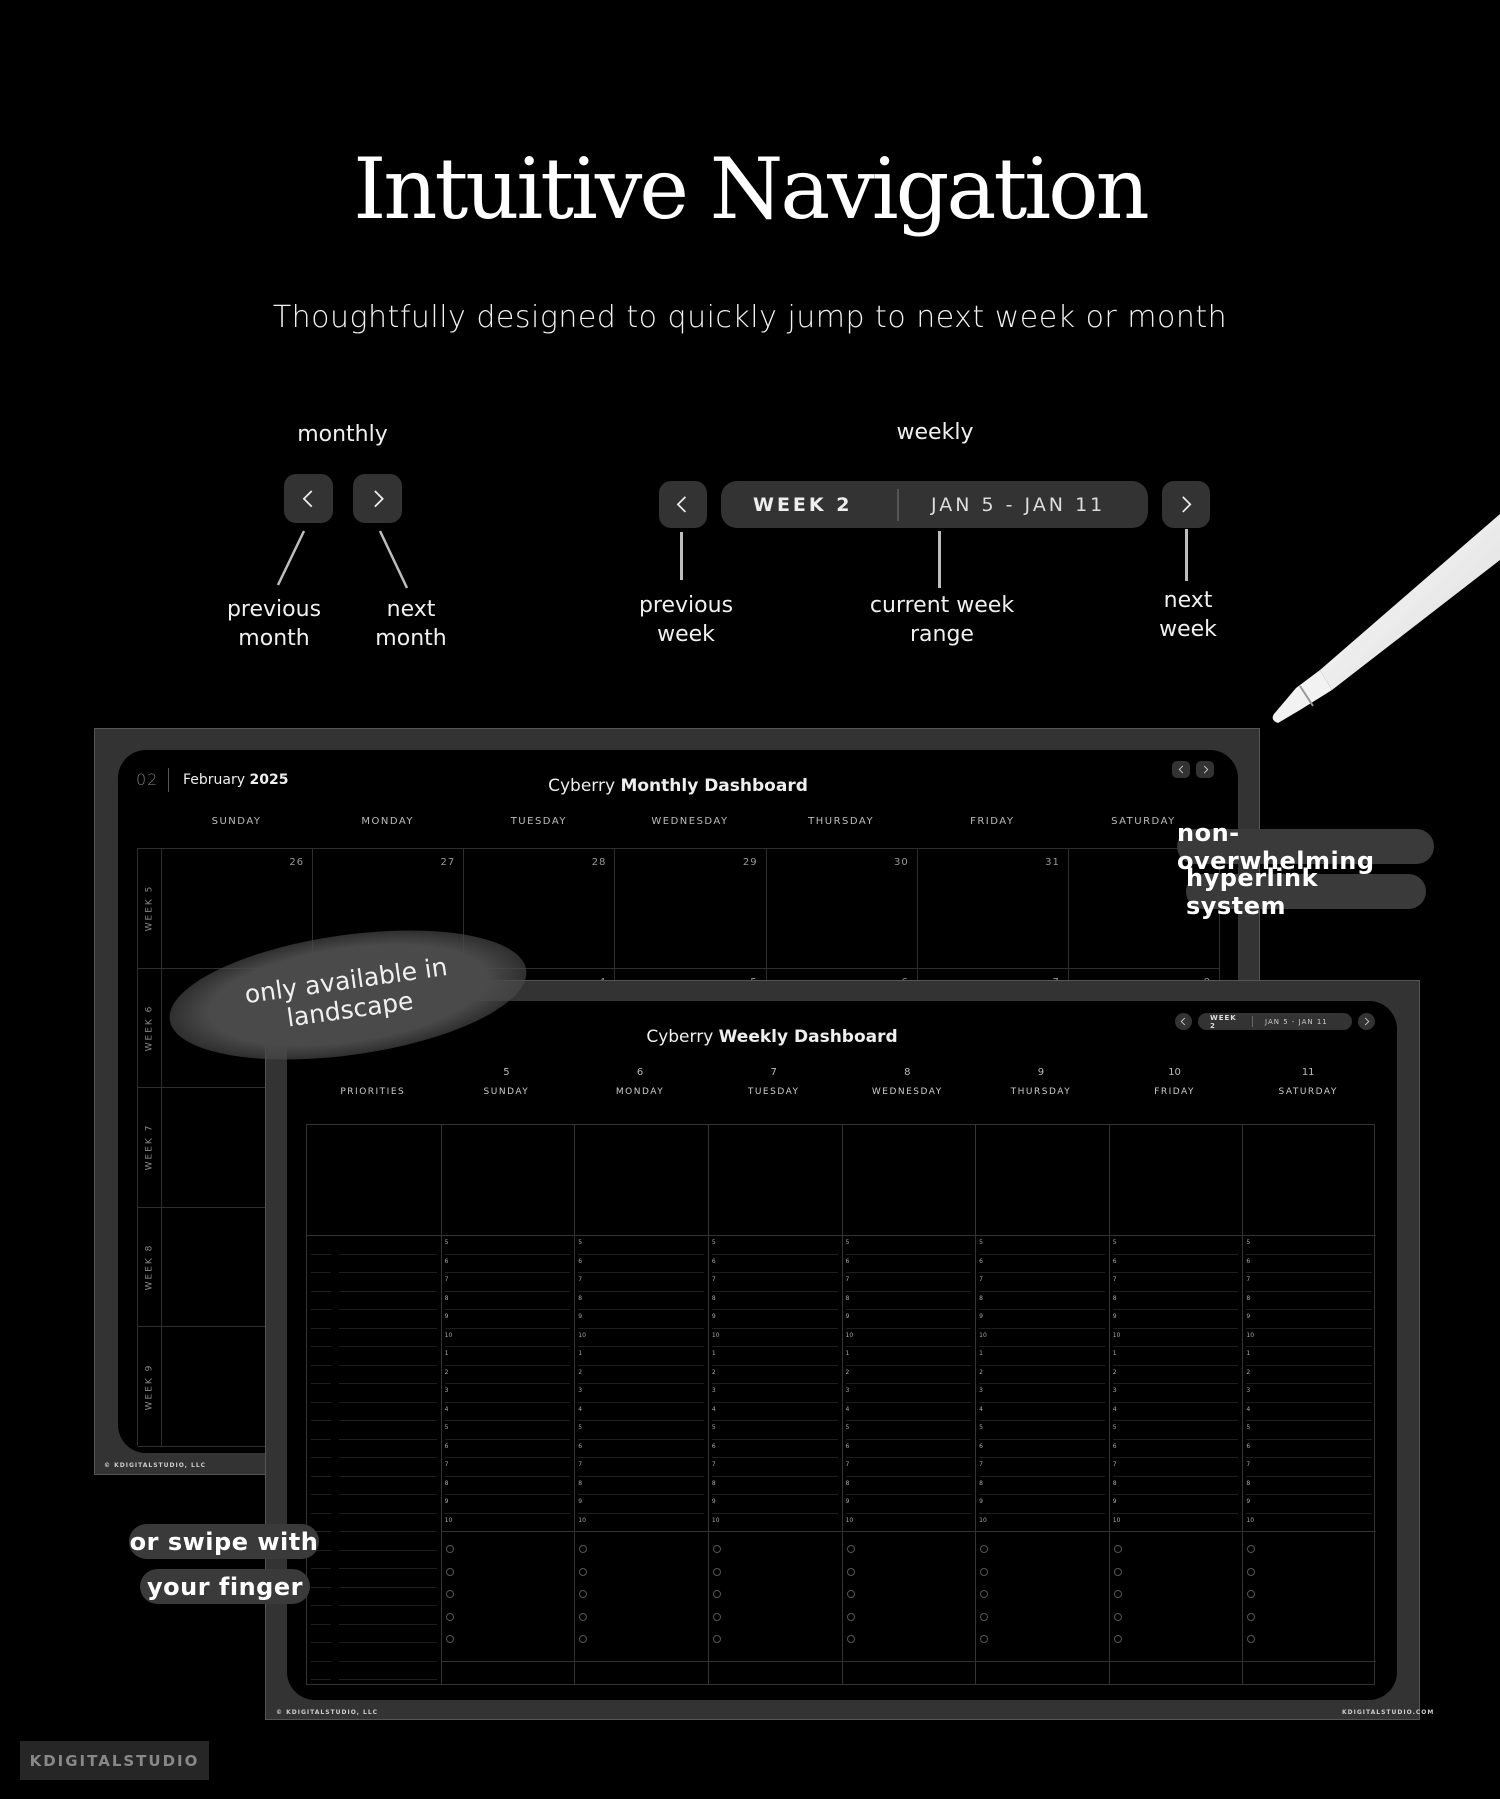 The image size is (1500, 1799). I want to click on previous-month-button, so click(308, 498).